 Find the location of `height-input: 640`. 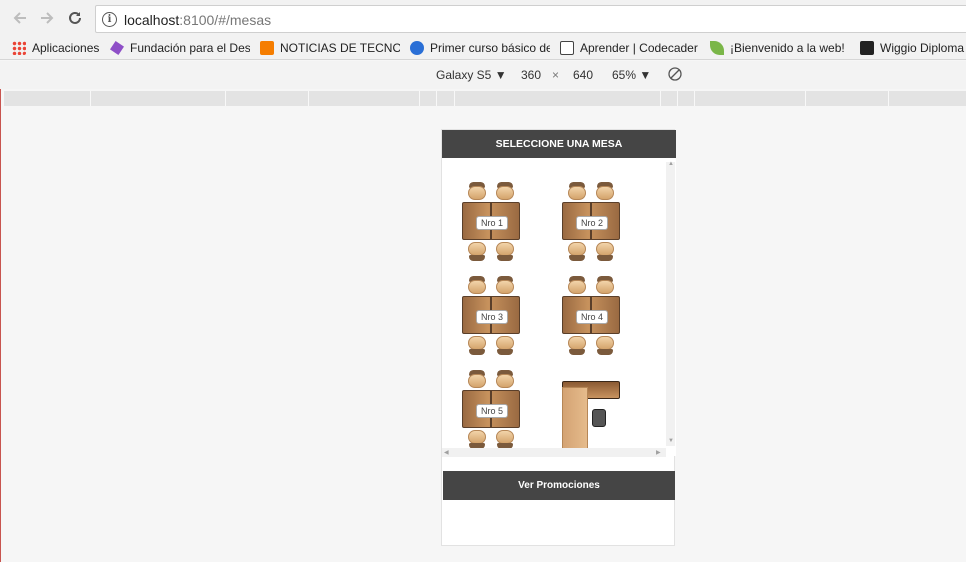

height-input: 640 is located at coordinates (583, 75).